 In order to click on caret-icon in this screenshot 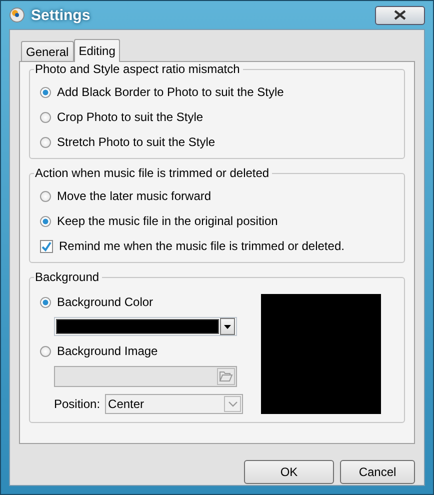, I will do `click(227, 326)`.